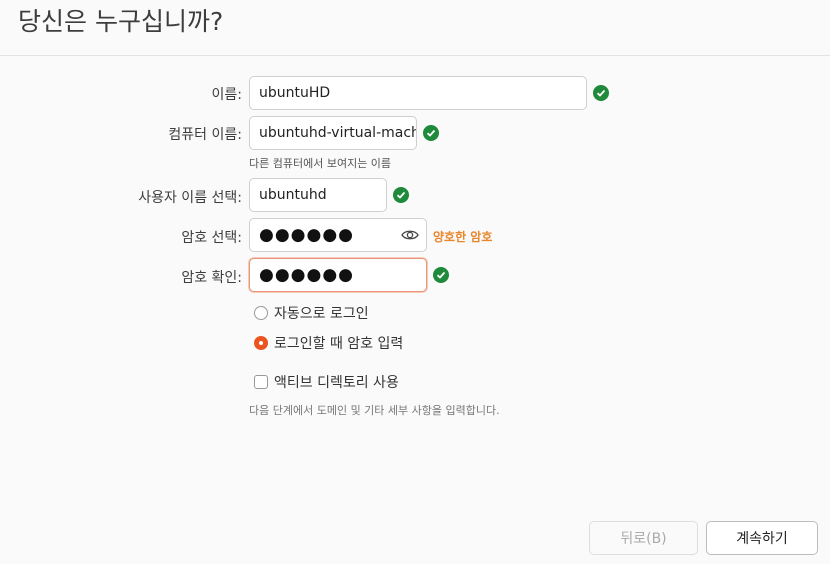 This screenshot has width=830, height=564. I want to click on active-directory-note: 다음 단계에서 도메인 및 기타 세부 사항을 입력합니다., so click(374, 410).